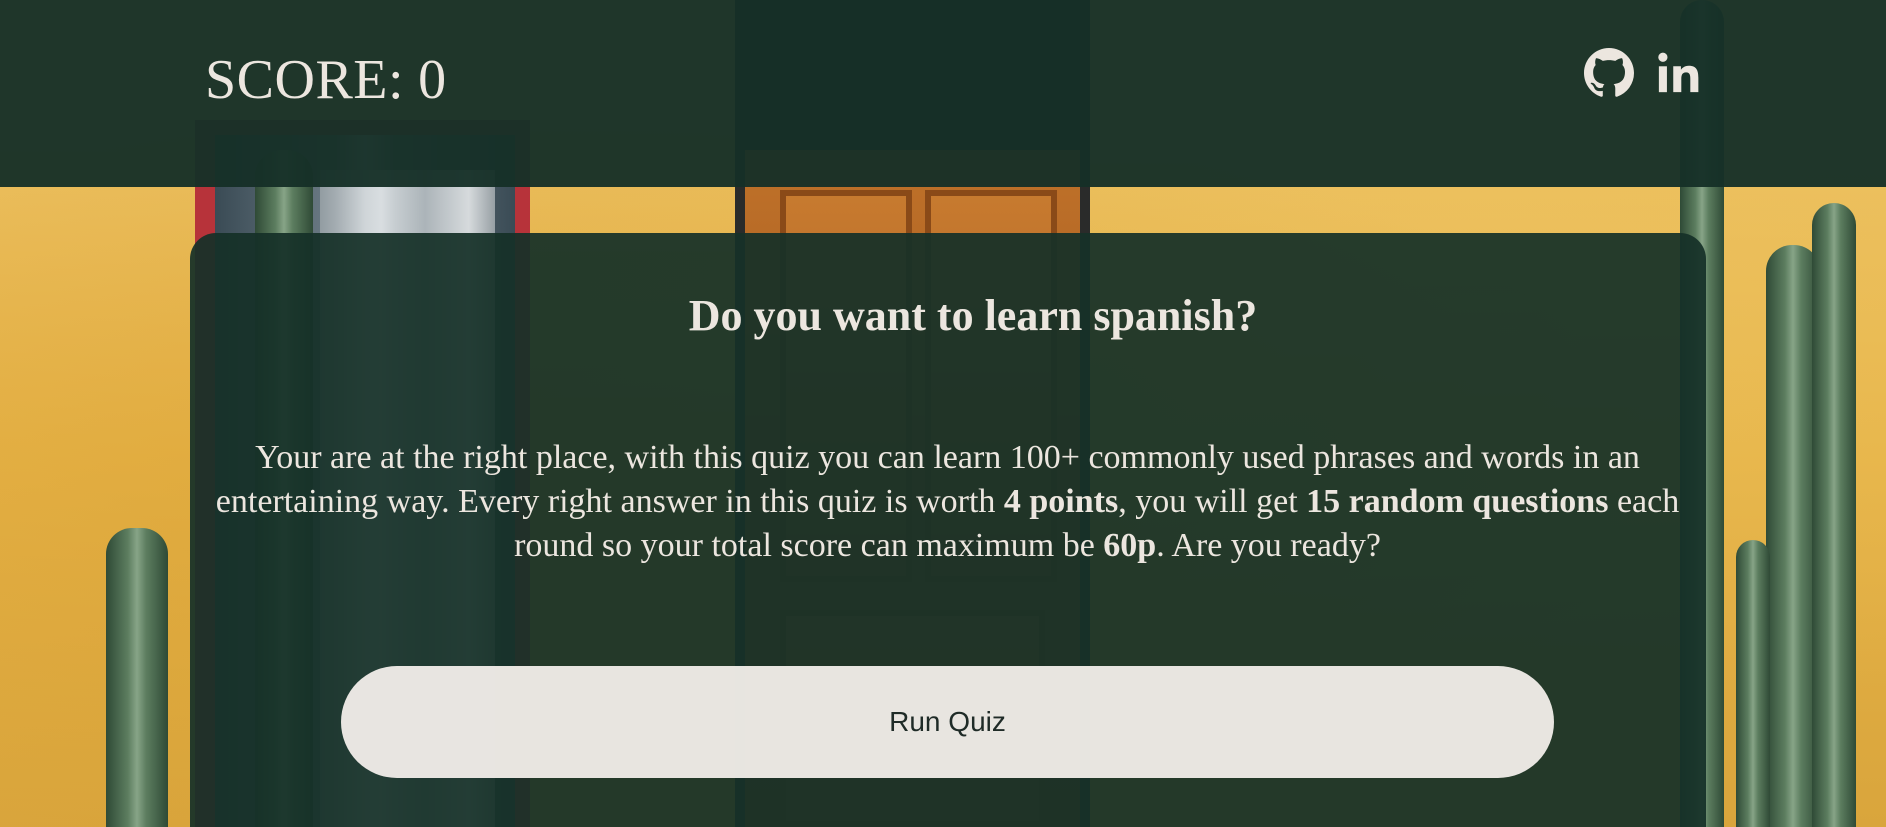 The width and height of the screenshot is (1886, 827). What do you see at coordinates (973, 315) in the screenshot?
I see `intro-title: Do you want to learn spanish?` at bounding box center [973, 315].